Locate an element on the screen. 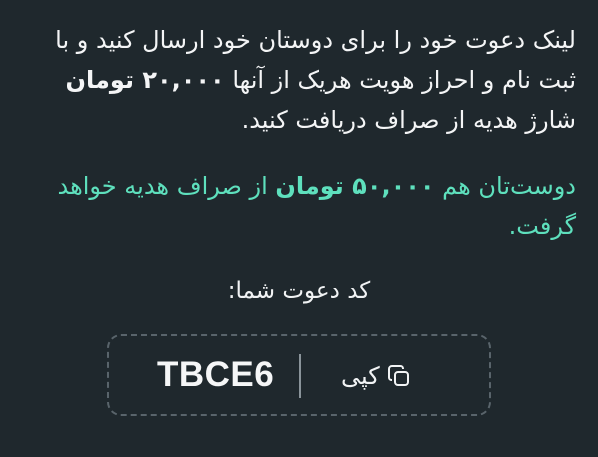 Image resolution: width=598 pixels, height=457 pixels. copy-label: کپی is located at coordinates (360, 376).